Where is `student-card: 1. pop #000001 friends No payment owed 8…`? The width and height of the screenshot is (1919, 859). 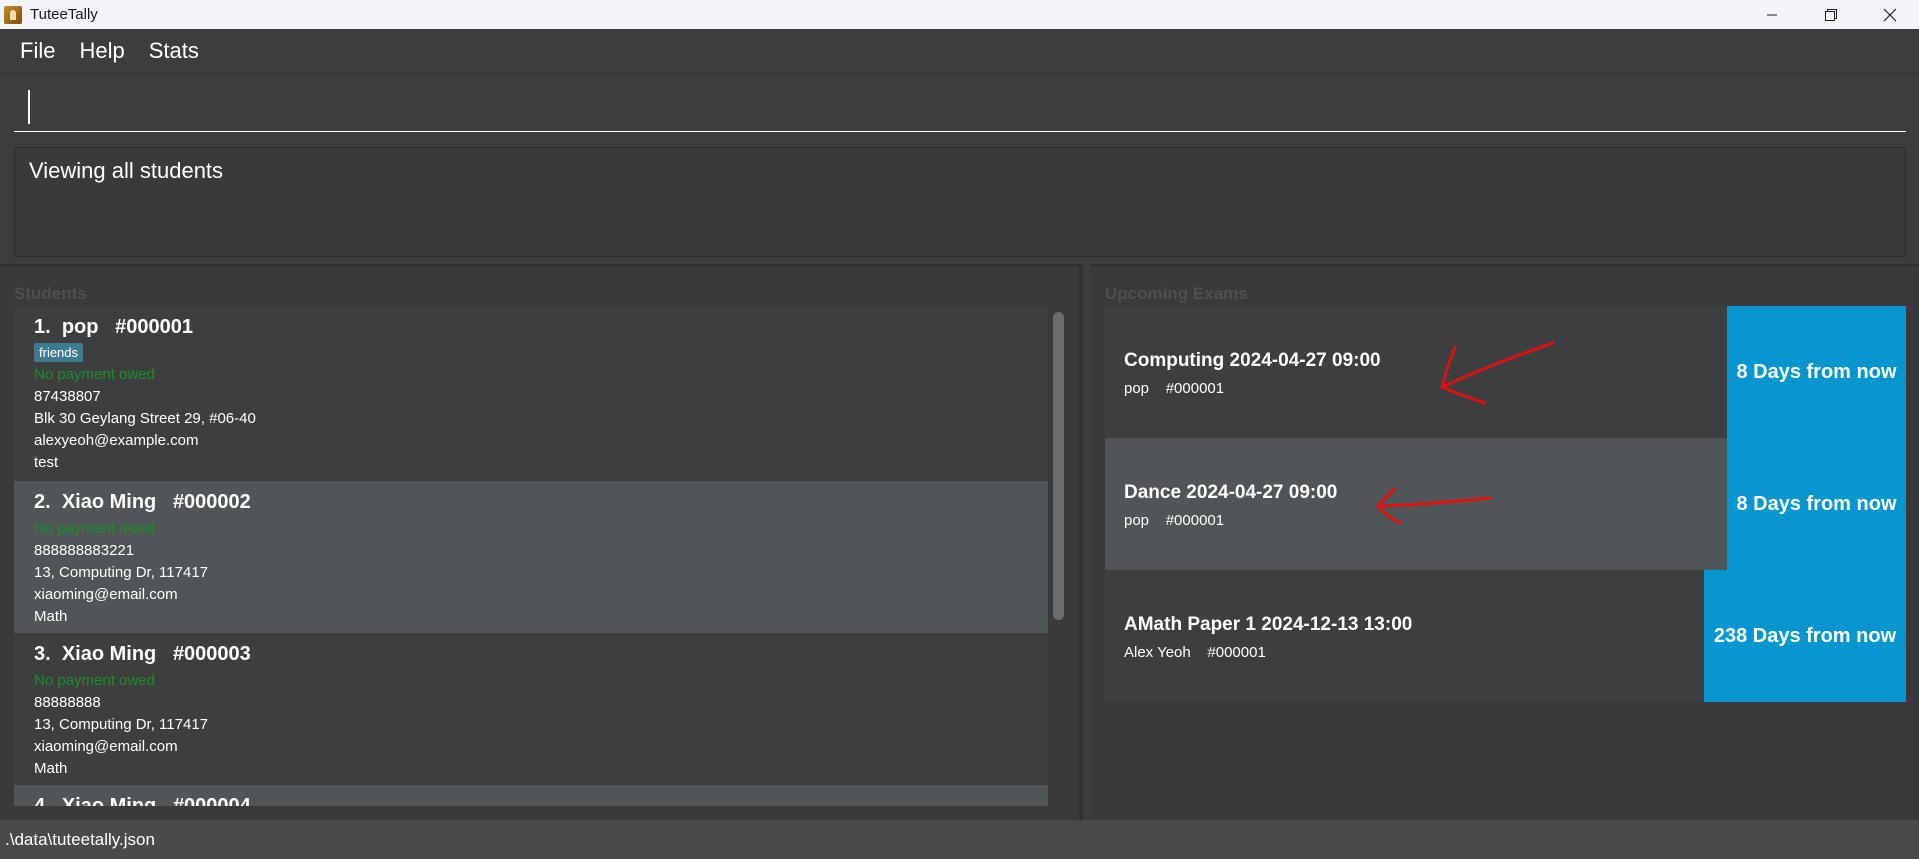 student-card: 1. pop #000001 friends No payment owed 8… is located at coordinates (531, 393).